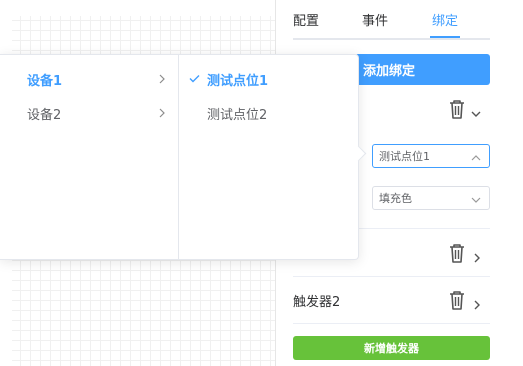 This screenshot has height=366, width=523. Describe the element at coordinates (237, 115) in the screenshot. I see `cascader-point-2-label: 测试点位2` at that location.